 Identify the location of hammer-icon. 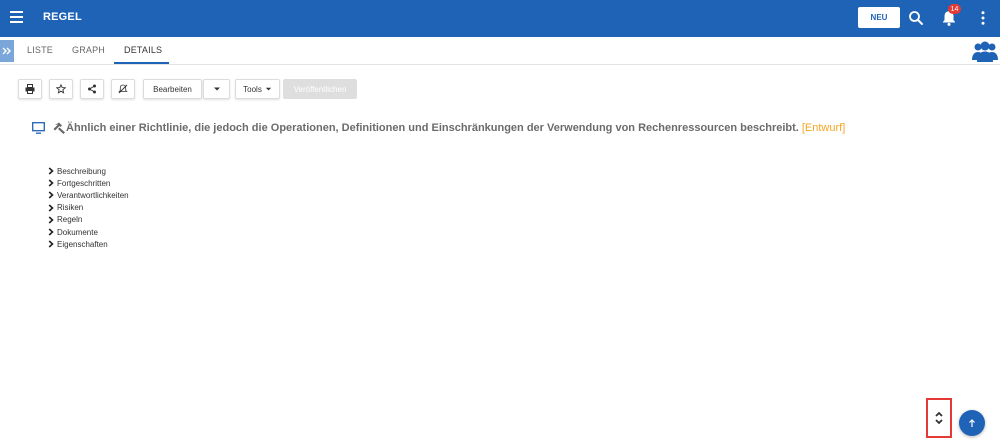
(59, 128).